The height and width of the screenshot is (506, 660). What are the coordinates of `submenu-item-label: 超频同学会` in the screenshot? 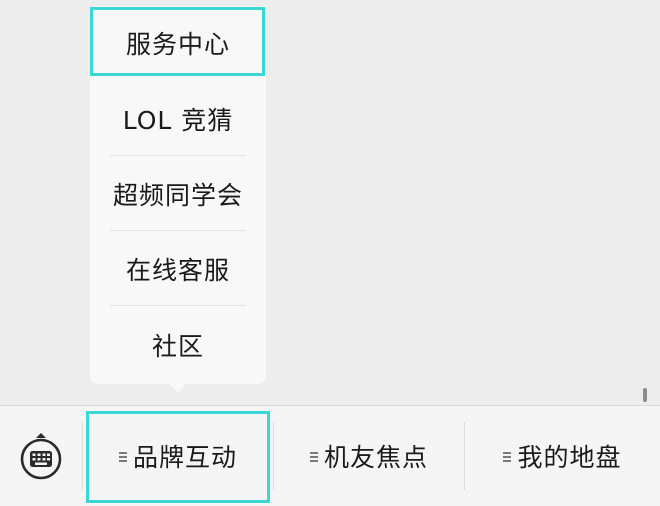 It's located at (177, 195).